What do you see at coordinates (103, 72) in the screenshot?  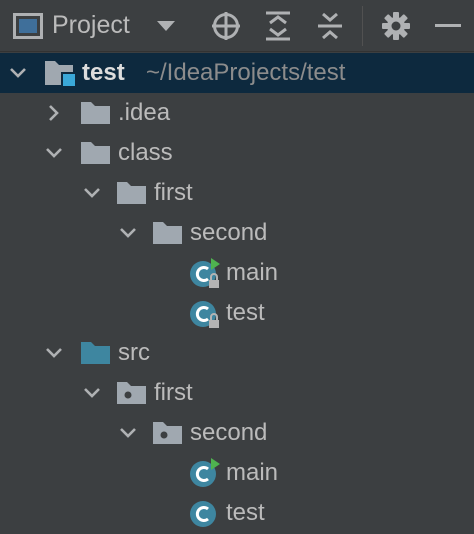 I see `root-label: test` at bounding box center [103, 72].